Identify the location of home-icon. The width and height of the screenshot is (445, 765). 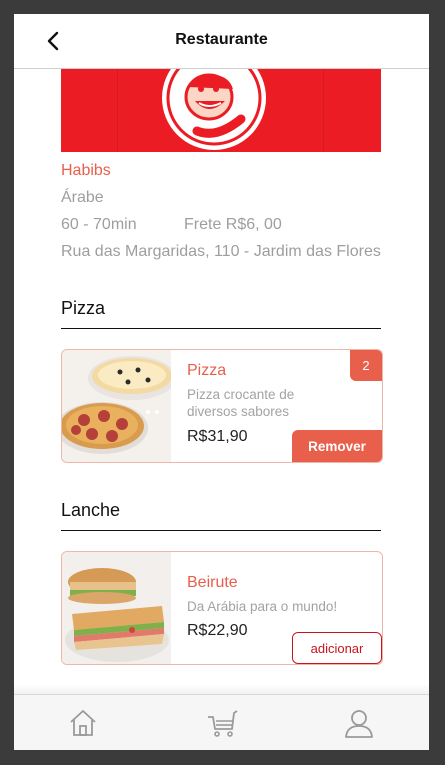
(83, 723).